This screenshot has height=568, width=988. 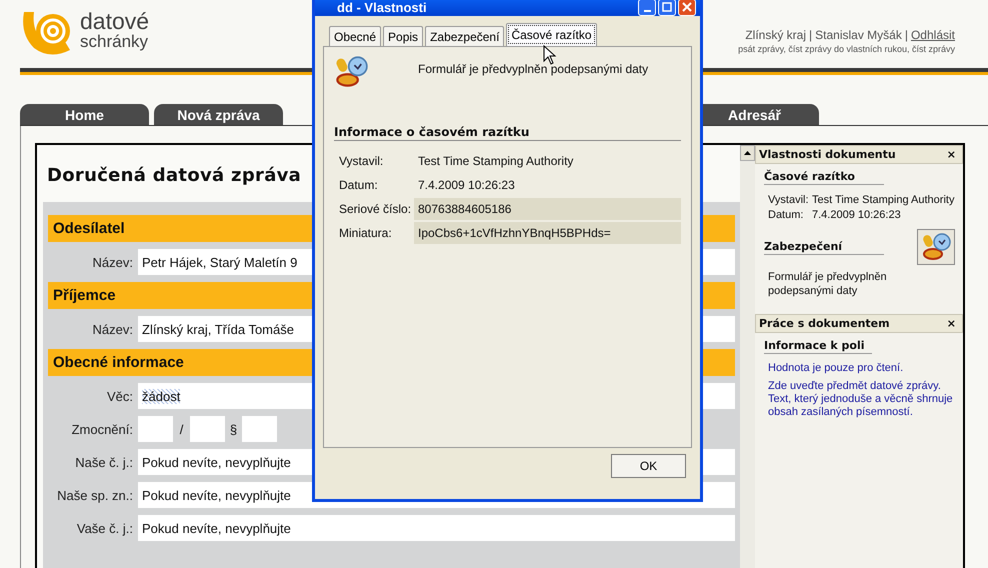 I want to click on logo-text: schránky, so click(x=115, y=41).